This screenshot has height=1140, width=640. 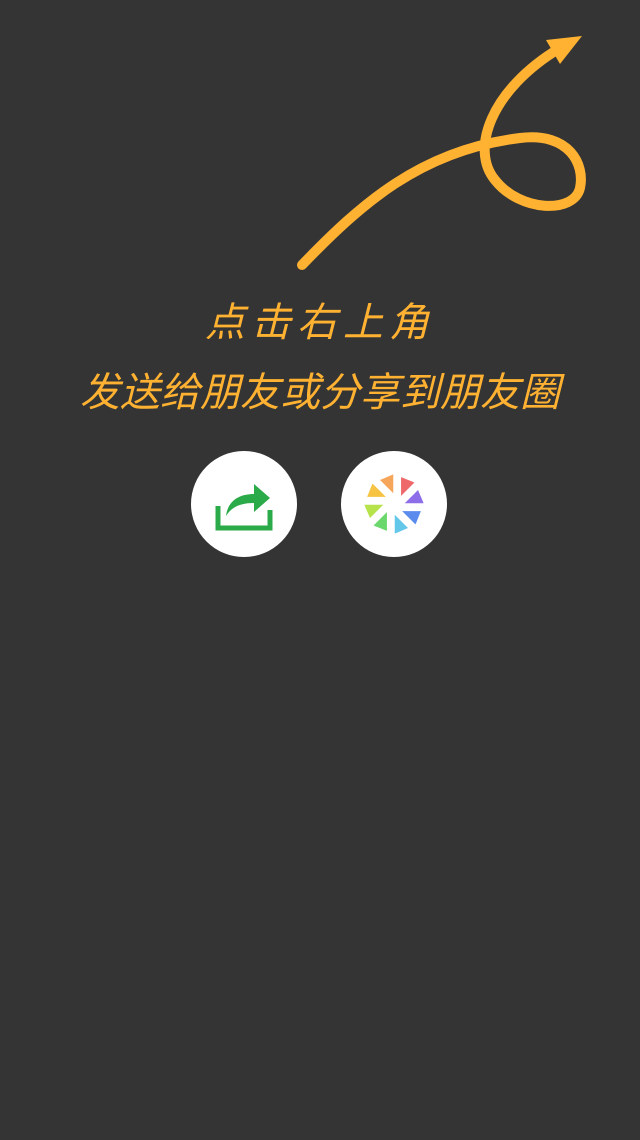 What do you see at coordinates (244, 507) in the screenshot?
I see `share-forward-icon` at bounding box center [244, 507].